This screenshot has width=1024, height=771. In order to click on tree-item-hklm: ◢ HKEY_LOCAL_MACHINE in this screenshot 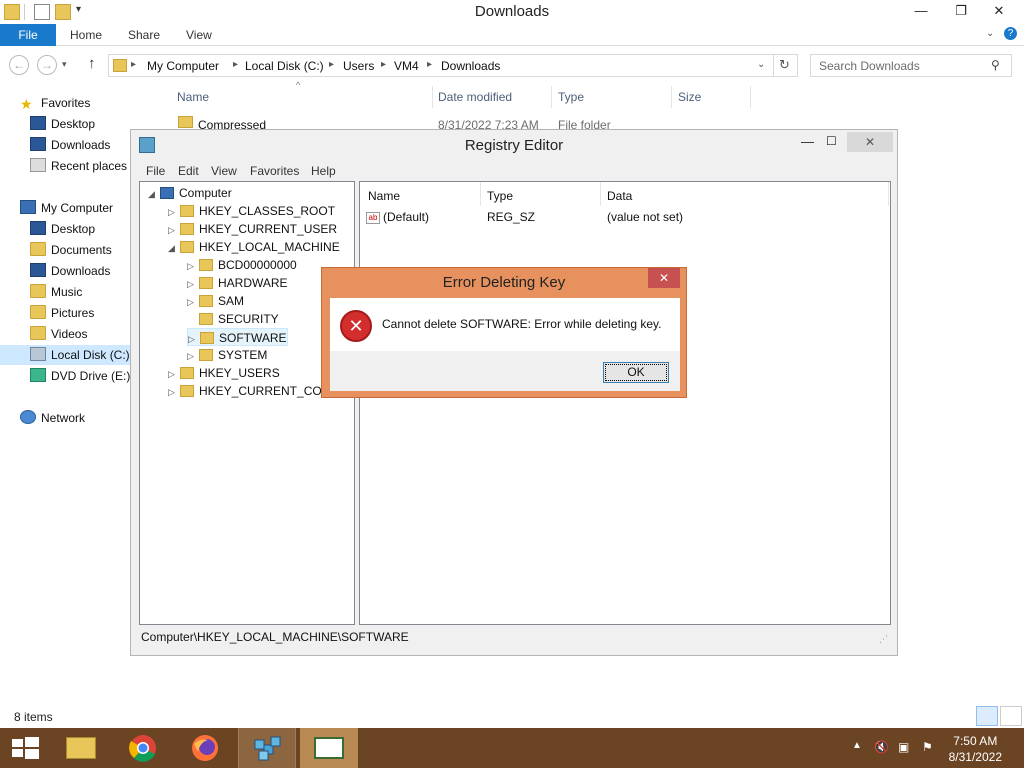, I will do `click(254, 247)`.